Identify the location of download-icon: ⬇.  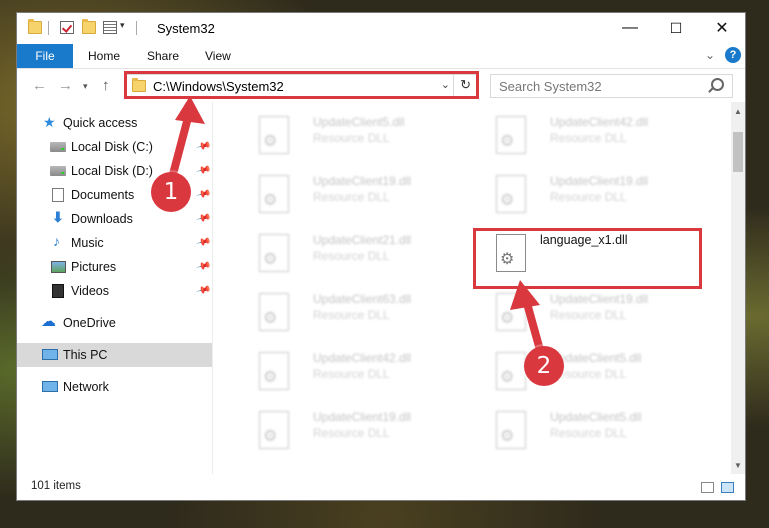
(58, 217).